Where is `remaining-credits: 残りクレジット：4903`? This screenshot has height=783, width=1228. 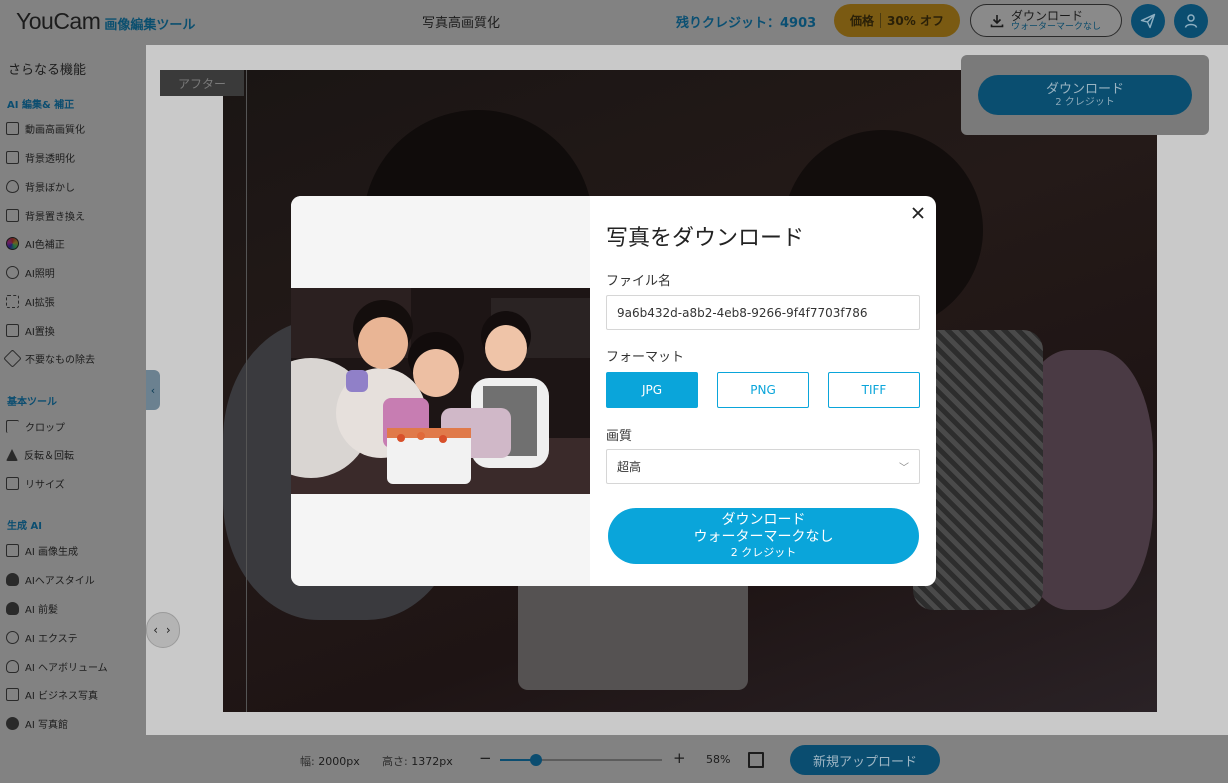 remaining-credits: 残りクレジット：4903 is located at coordinates (746, 23).